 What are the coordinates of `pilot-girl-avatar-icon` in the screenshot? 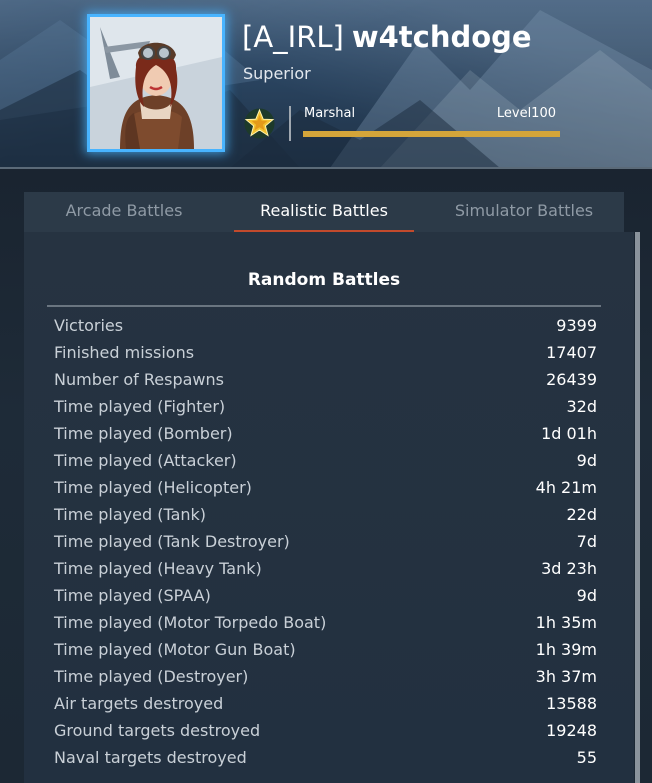 It's located at (156, 83).